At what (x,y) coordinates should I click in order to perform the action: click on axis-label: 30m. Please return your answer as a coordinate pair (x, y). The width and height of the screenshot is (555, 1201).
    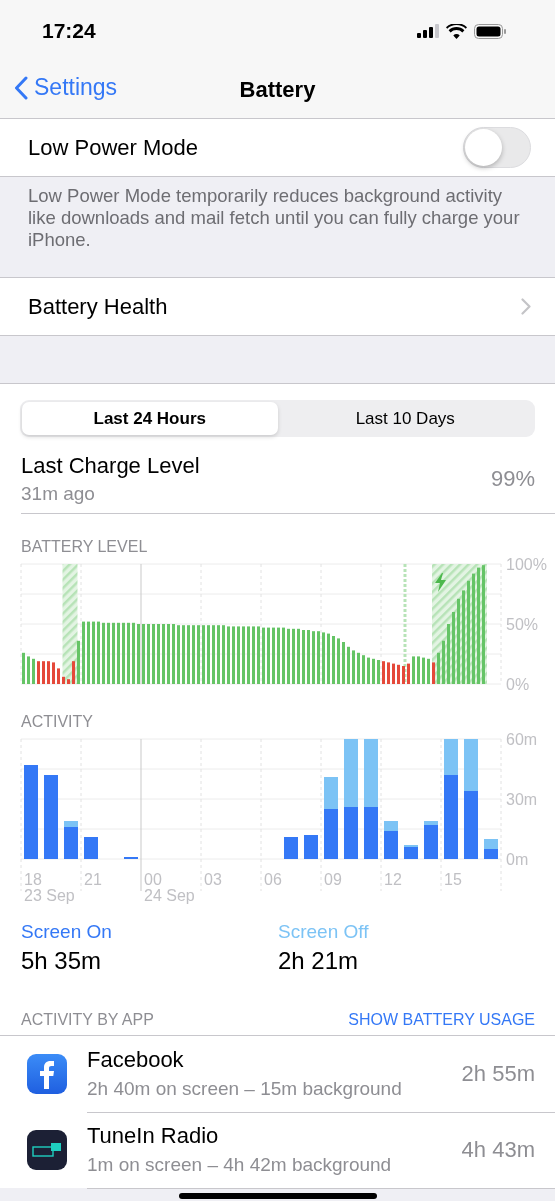
    Looking at the image, I should click on (522, 799).